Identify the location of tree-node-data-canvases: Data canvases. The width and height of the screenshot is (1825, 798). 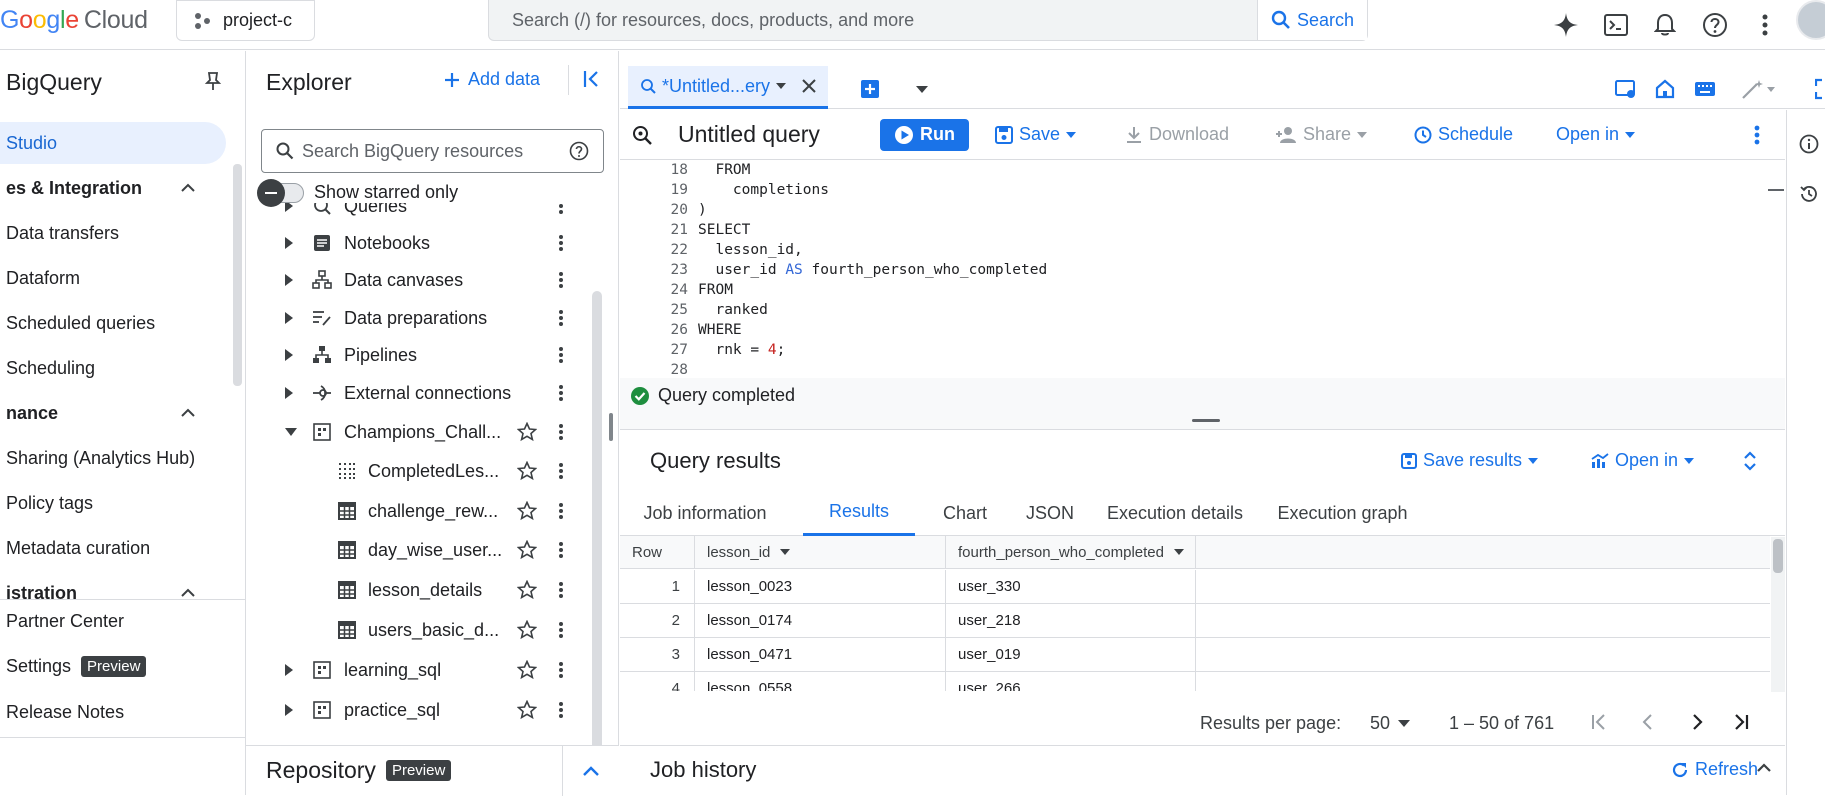
(424, 280).